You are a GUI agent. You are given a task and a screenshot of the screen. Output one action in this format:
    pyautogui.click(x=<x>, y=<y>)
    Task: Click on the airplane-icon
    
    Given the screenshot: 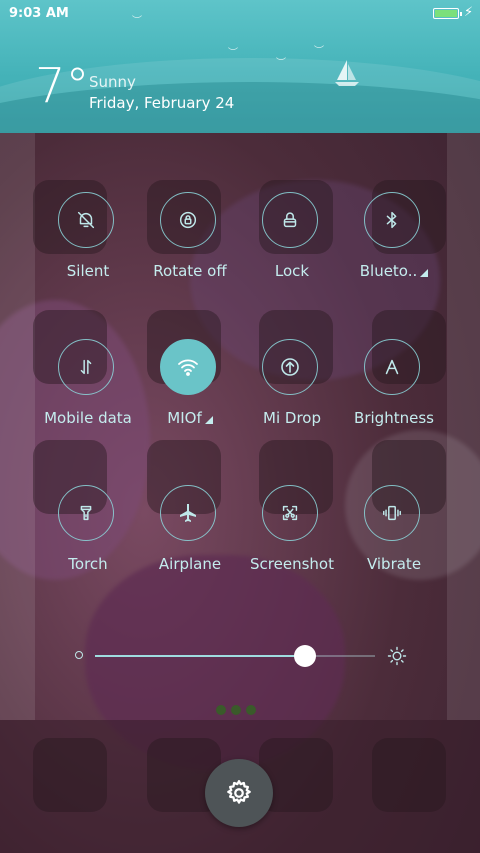 What is the action you would take?
    pyautogui.click(x=188, y=513)
    